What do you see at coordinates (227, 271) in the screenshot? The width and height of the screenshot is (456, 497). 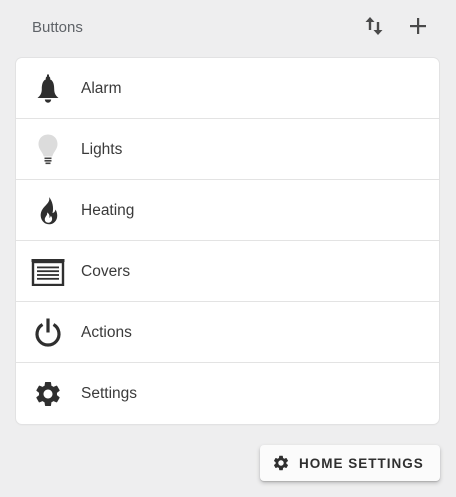 I see `list-item-covers: Covers` at bounding box center [227, 271].